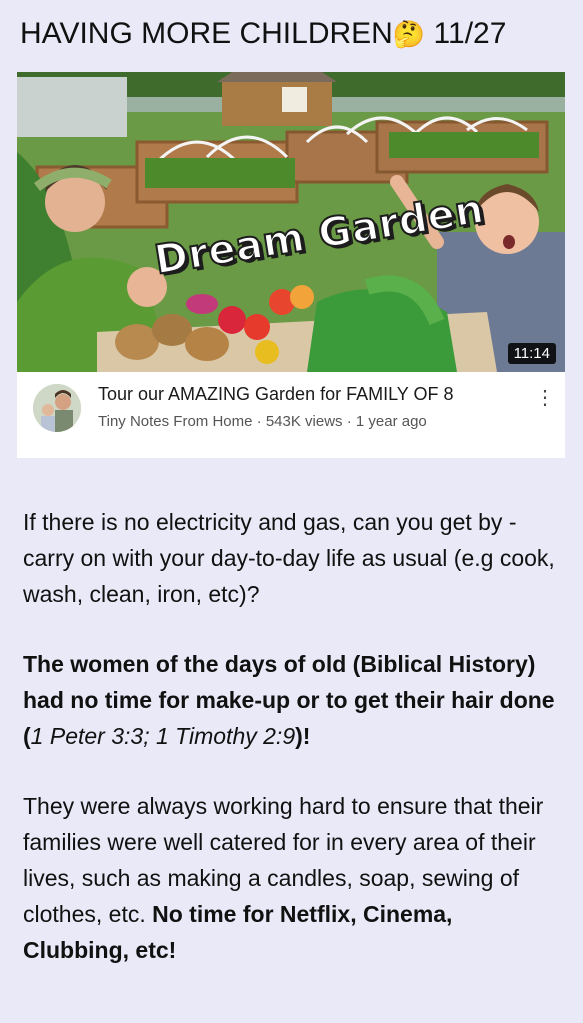 The width and height of the screenshot is (583, 1023). Describe the element at coordinates (545, 398) in the screenshot. I see `more-vertical-icon: ⋮` at that location.